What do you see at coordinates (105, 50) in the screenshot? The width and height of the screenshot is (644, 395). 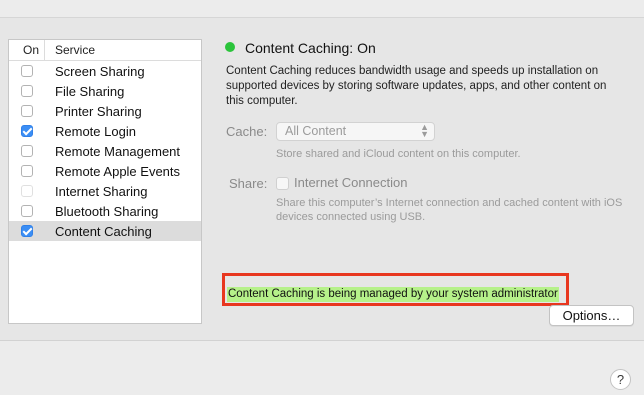 I see `list-header: On Service` at bounding box center [105, 50].